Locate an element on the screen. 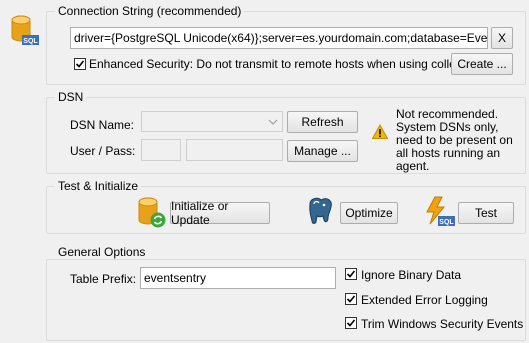  ignore-binary-label: Ignore Binary Data is located at coordinates (411, 275).